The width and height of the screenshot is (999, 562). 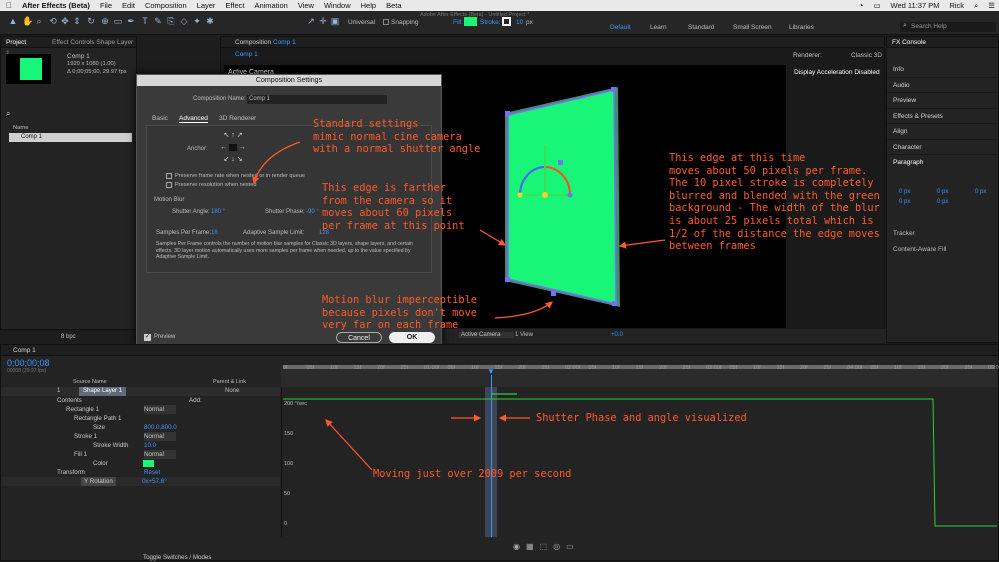 I want to click on type-tool-icon: T, so click(x=145, y=22).